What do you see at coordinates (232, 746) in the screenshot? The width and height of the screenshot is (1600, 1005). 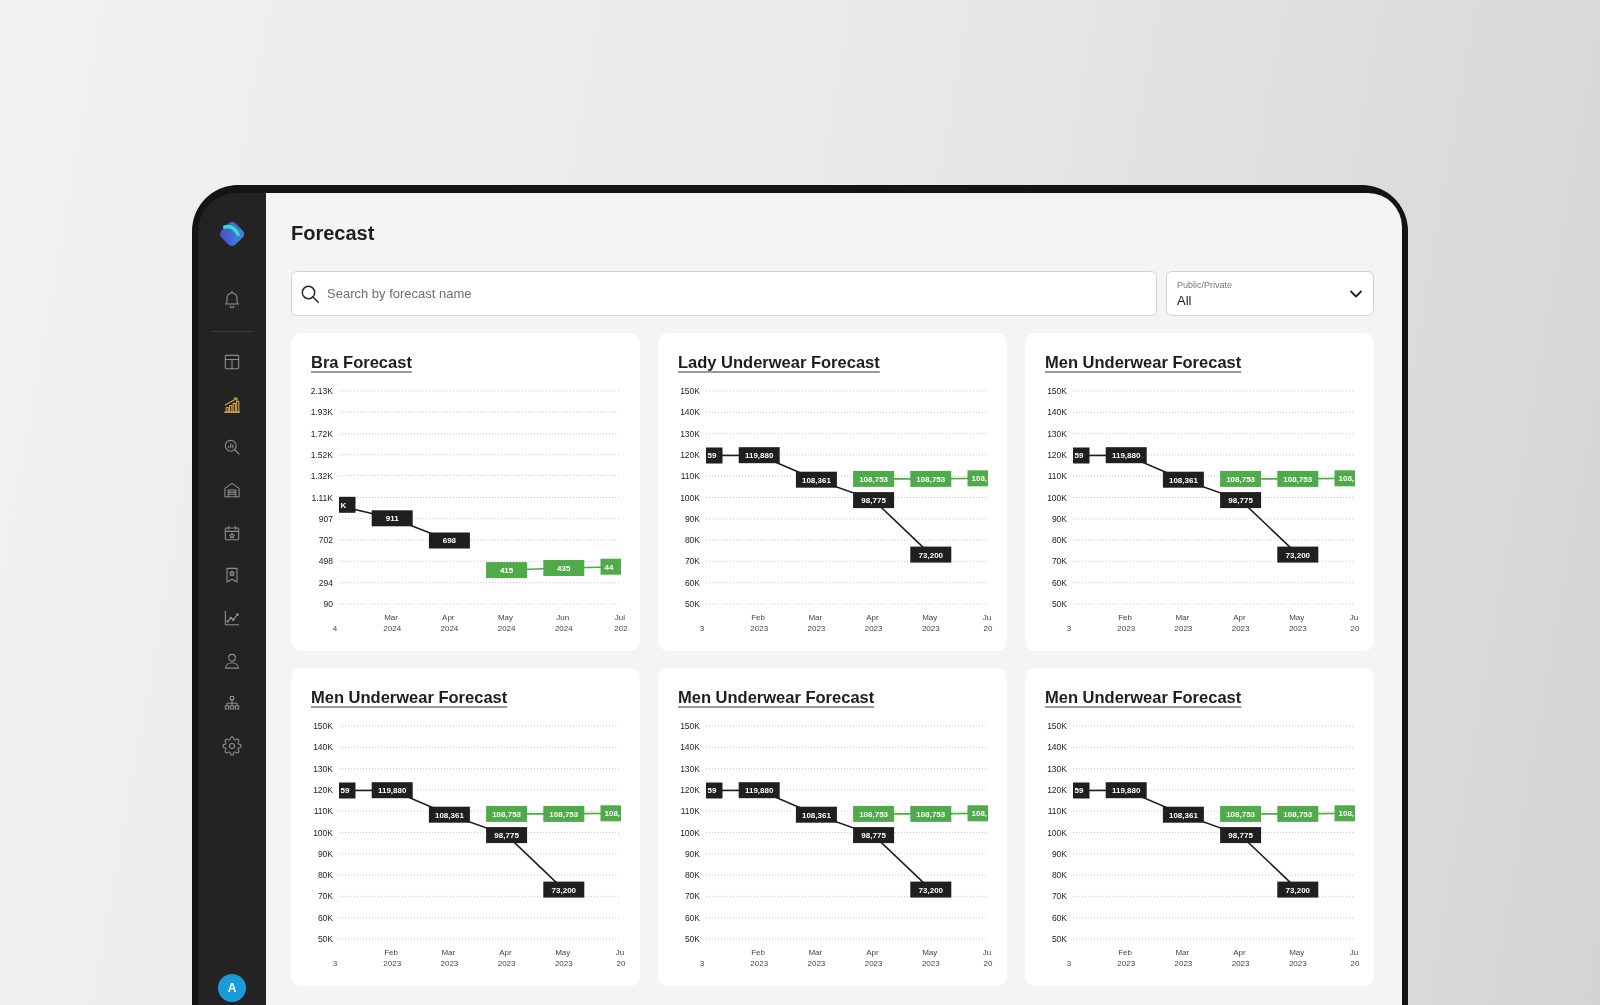 I see `settings-icon` at bounding box center [232, 746].